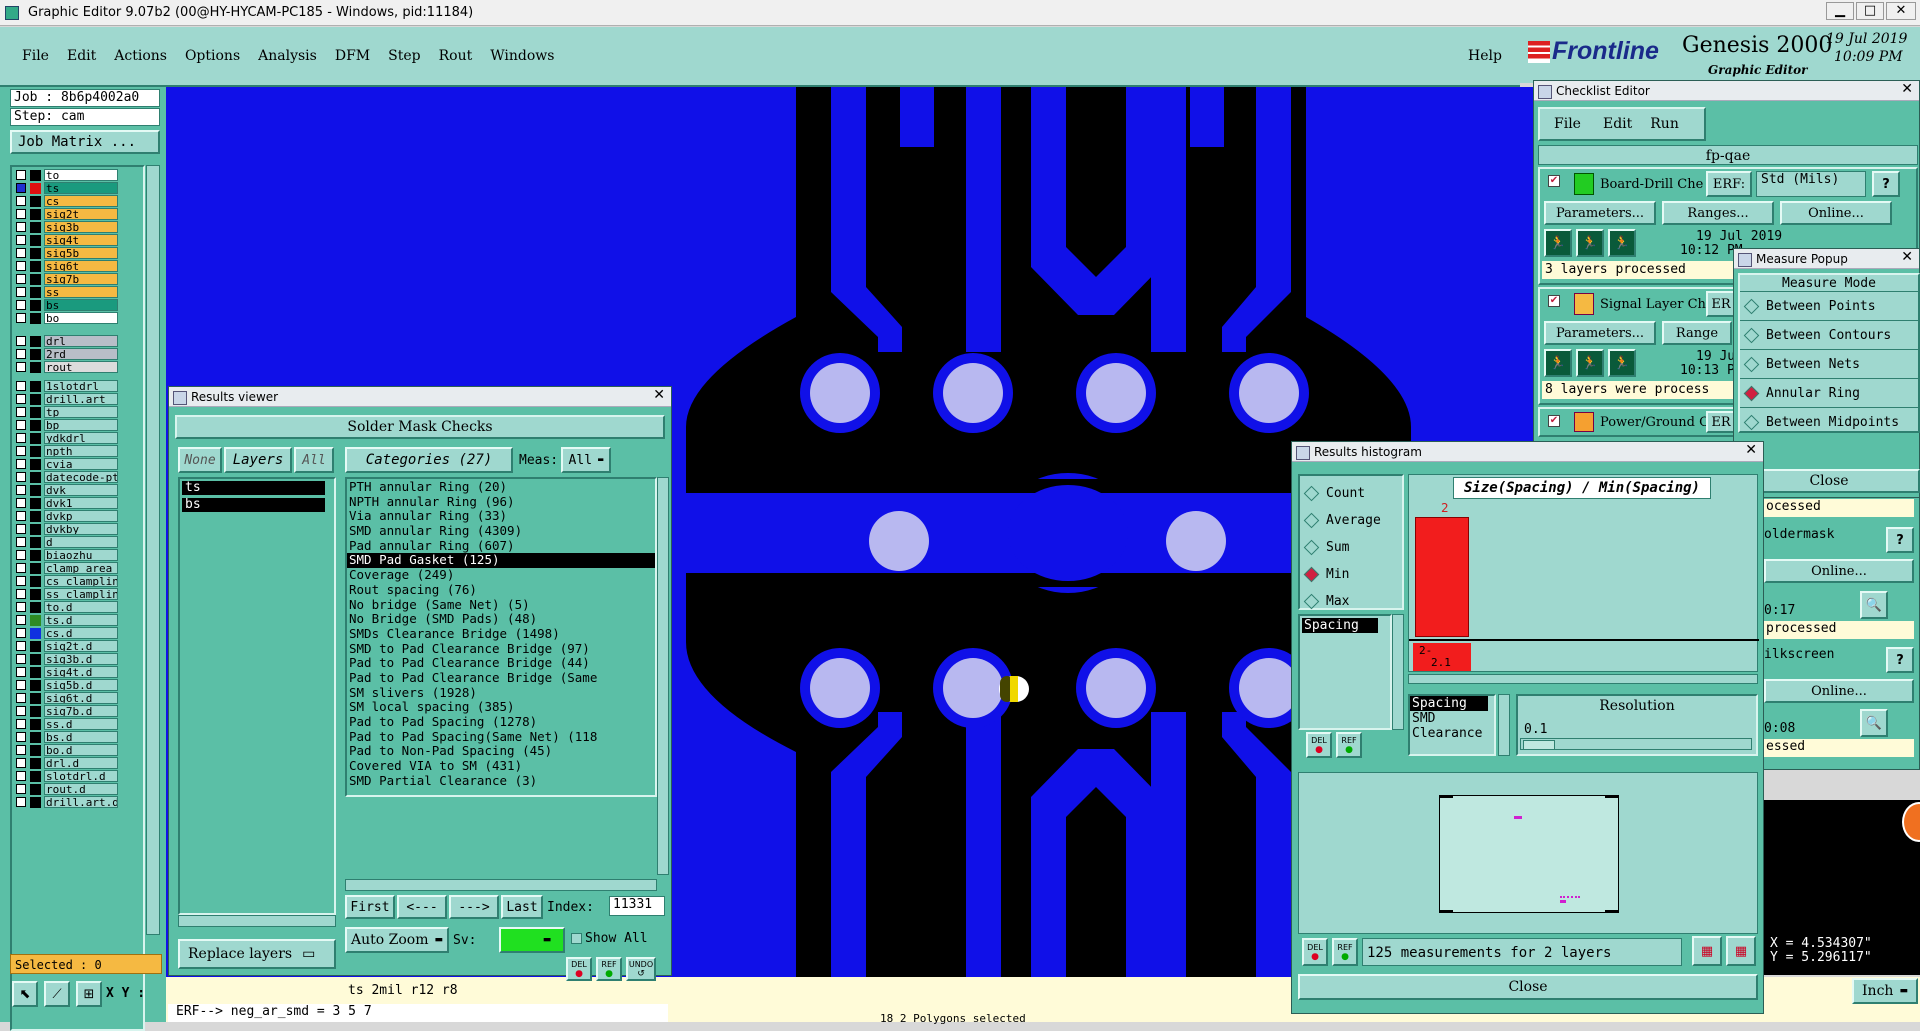 The image size is (1920, 1031). I want to click on layers-button: Layers, so click(258, 460).